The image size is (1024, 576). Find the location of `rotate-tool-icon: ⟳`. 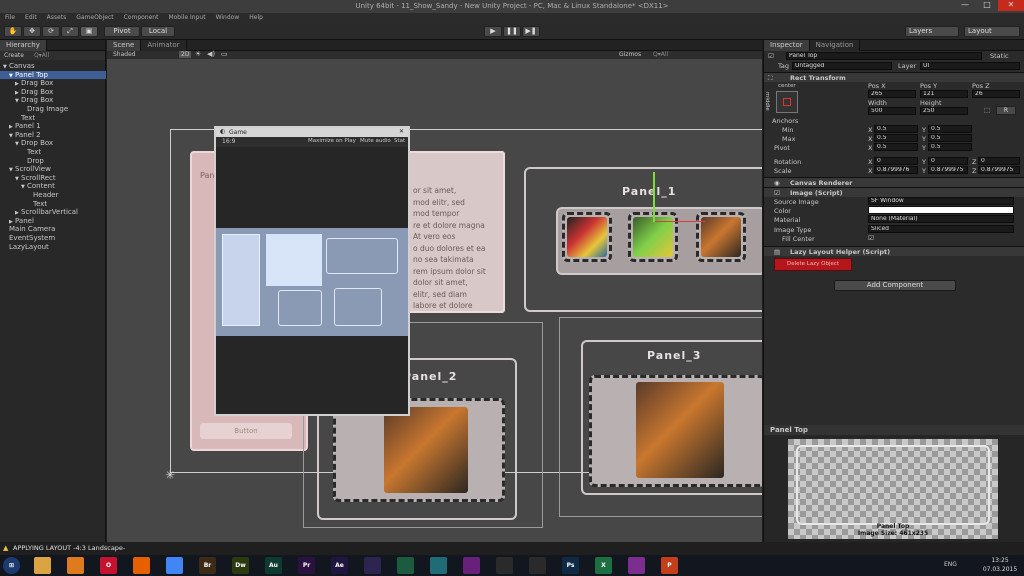

rotate-tool-icon: ⟳ is located at coordinates (51, 31).